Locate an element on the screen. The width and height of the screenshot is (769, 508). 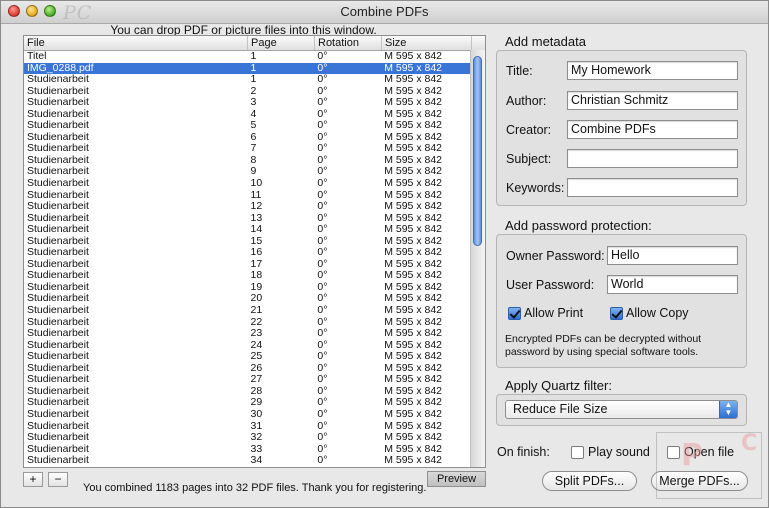
table-row: Studienarbeit 16 0° M 595 x 842 is located at coordinates (247, 253).